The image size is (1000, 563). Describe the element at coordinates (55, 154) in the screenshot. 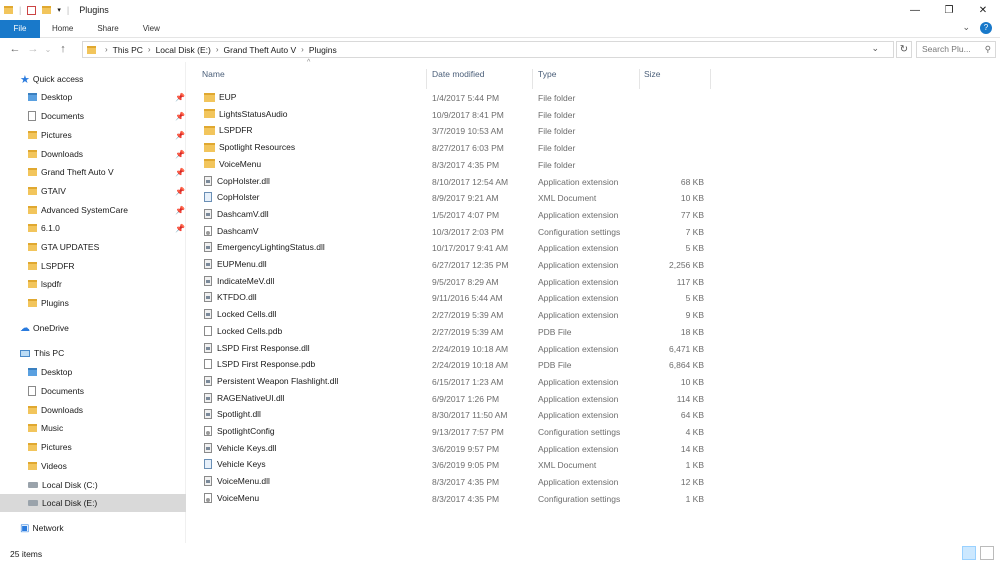

I see `nav-item-downloads: Downloads` at that location.